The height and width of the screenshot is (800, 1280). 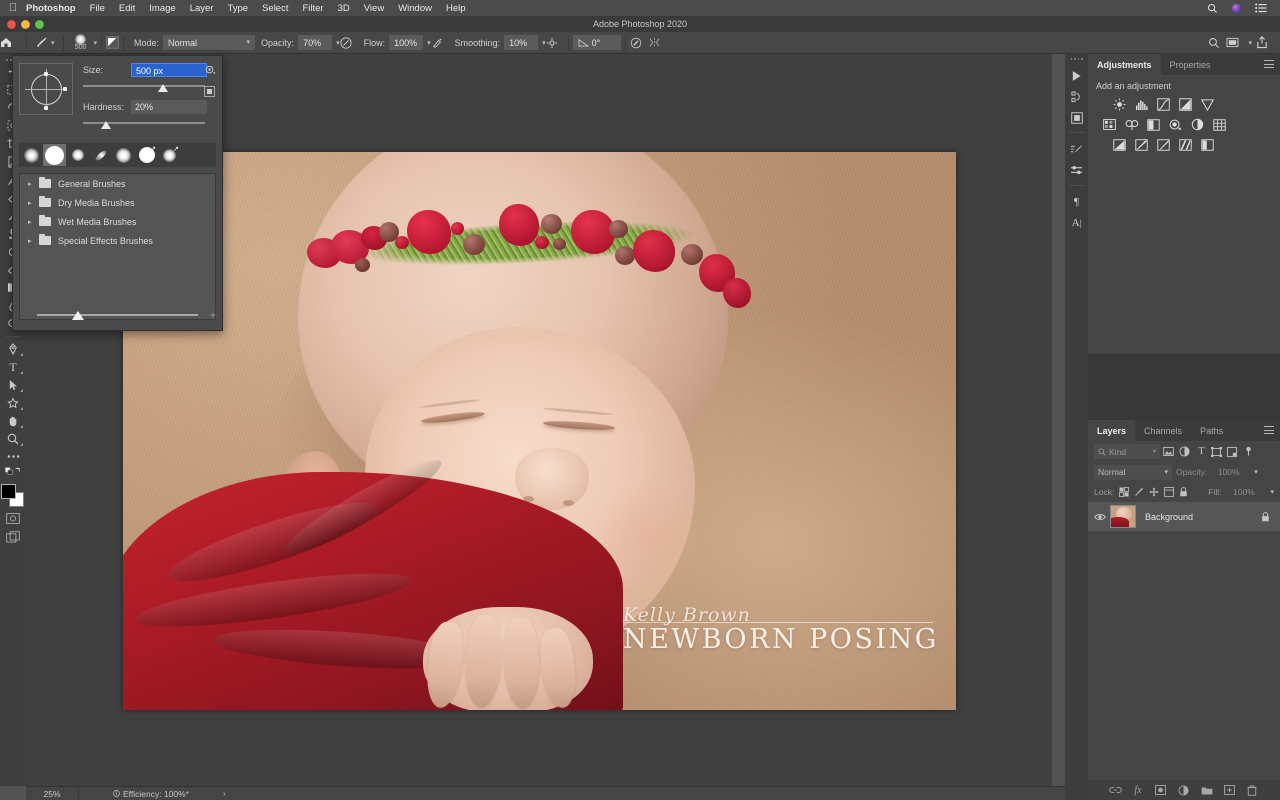 What do you see at coordinates (123, 155) in the screenshot?
I see `brush-preset-soft-round-pressure` at bounding box center [123, 155].